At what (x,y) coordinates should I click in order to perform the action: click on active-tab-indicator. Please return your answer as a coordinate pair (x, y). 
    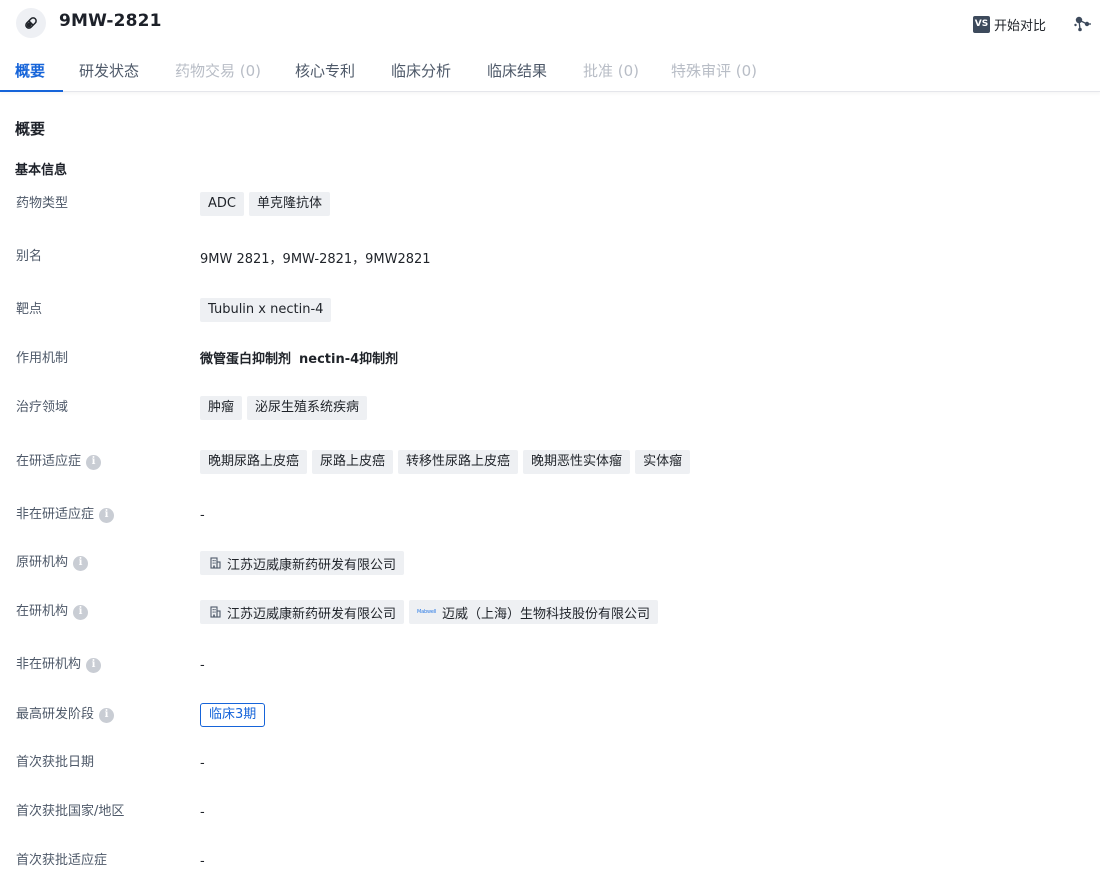
    Looking at the image, I should click on (31, 91).